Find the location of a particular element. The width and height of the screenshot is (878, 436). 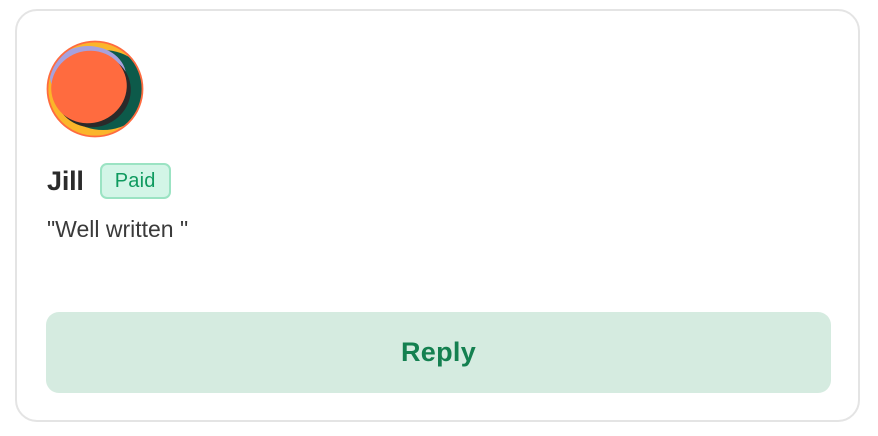

comment-text: "Well written " is located at coordinates (118, 229).